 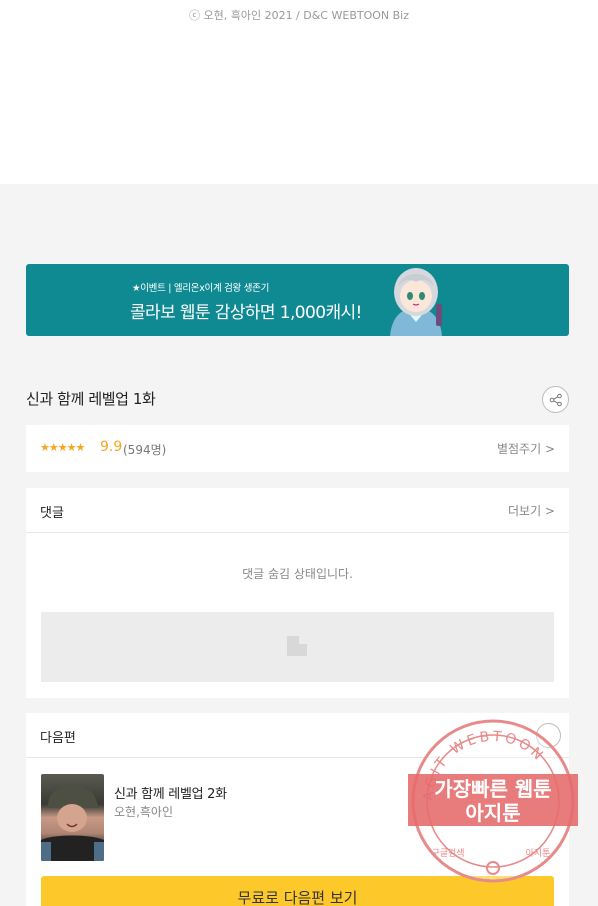 I want to click on next-episode-thumbnail, so click(x=72, y=817).